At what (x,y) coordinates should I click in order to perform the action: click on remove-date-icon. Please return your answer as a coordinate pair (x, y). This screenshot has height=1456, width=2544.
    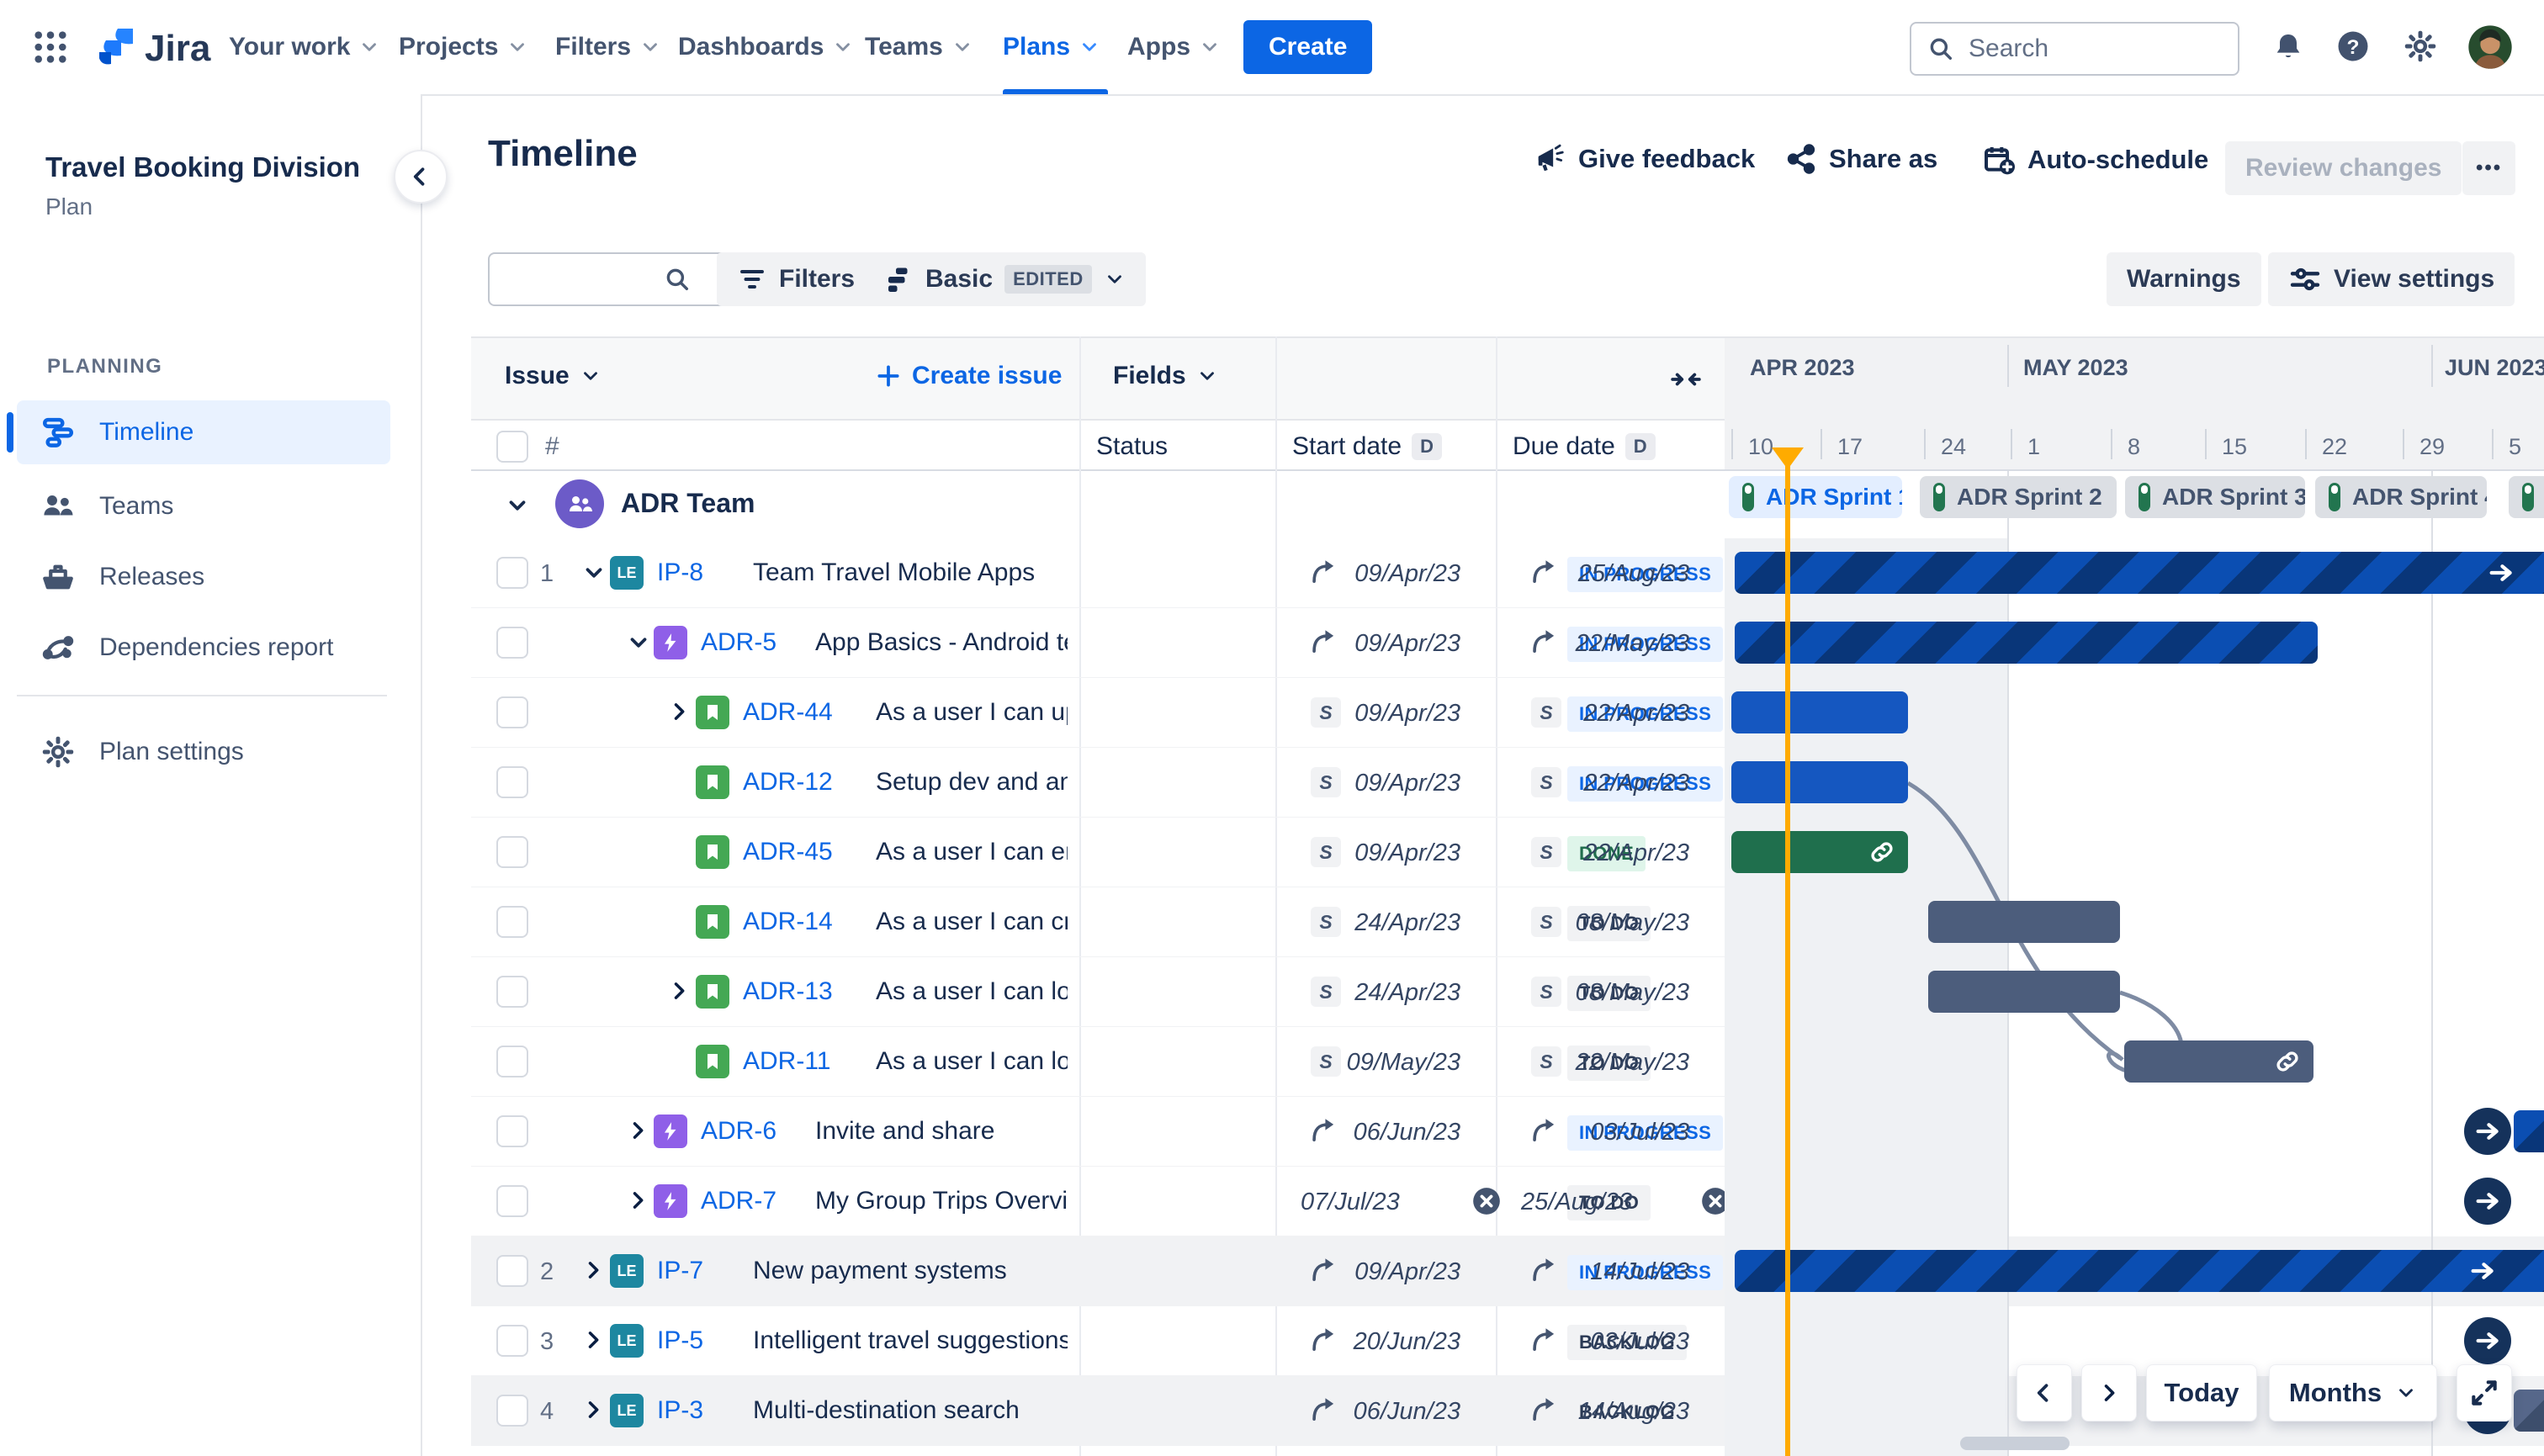
    Looking at the image, I should click on (1487, 1201).